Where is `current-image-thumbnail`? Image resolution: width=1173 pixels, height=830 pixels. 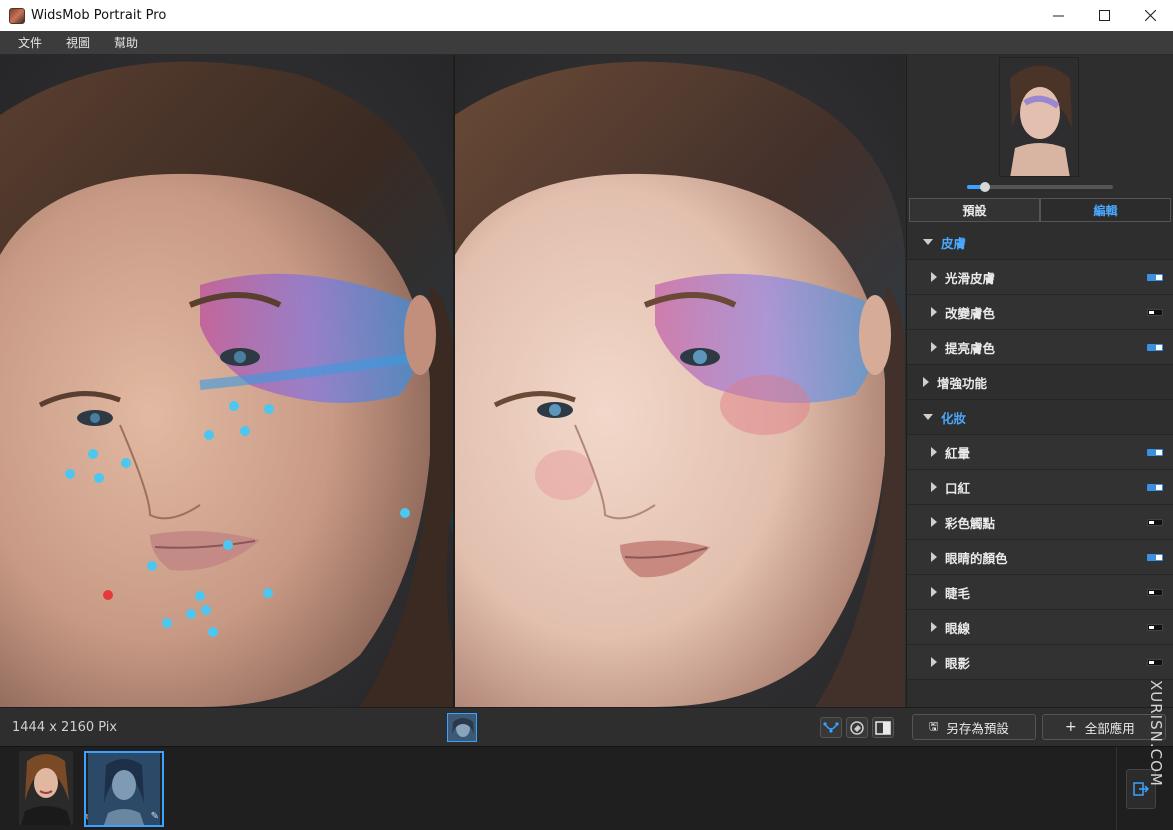
current-image-thumbnail is located at coordinates (462, 727).